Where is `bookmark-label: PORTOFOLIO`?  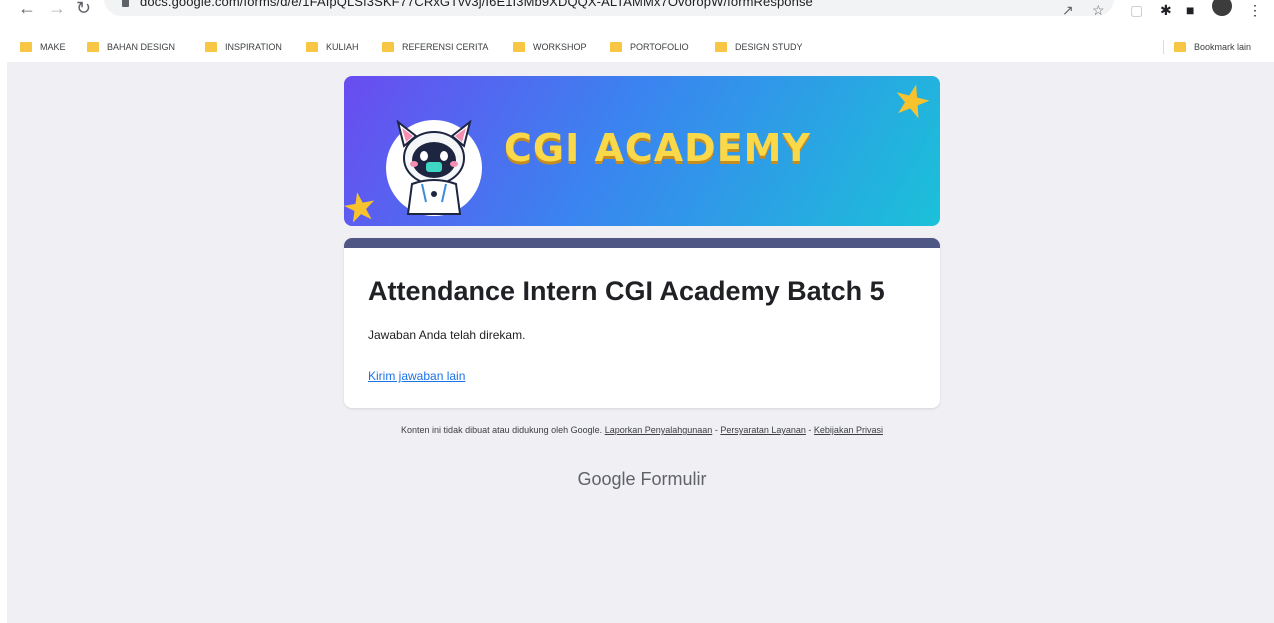
bookmark-label: PORTOFOLIO is located at coordinates (659, 47).